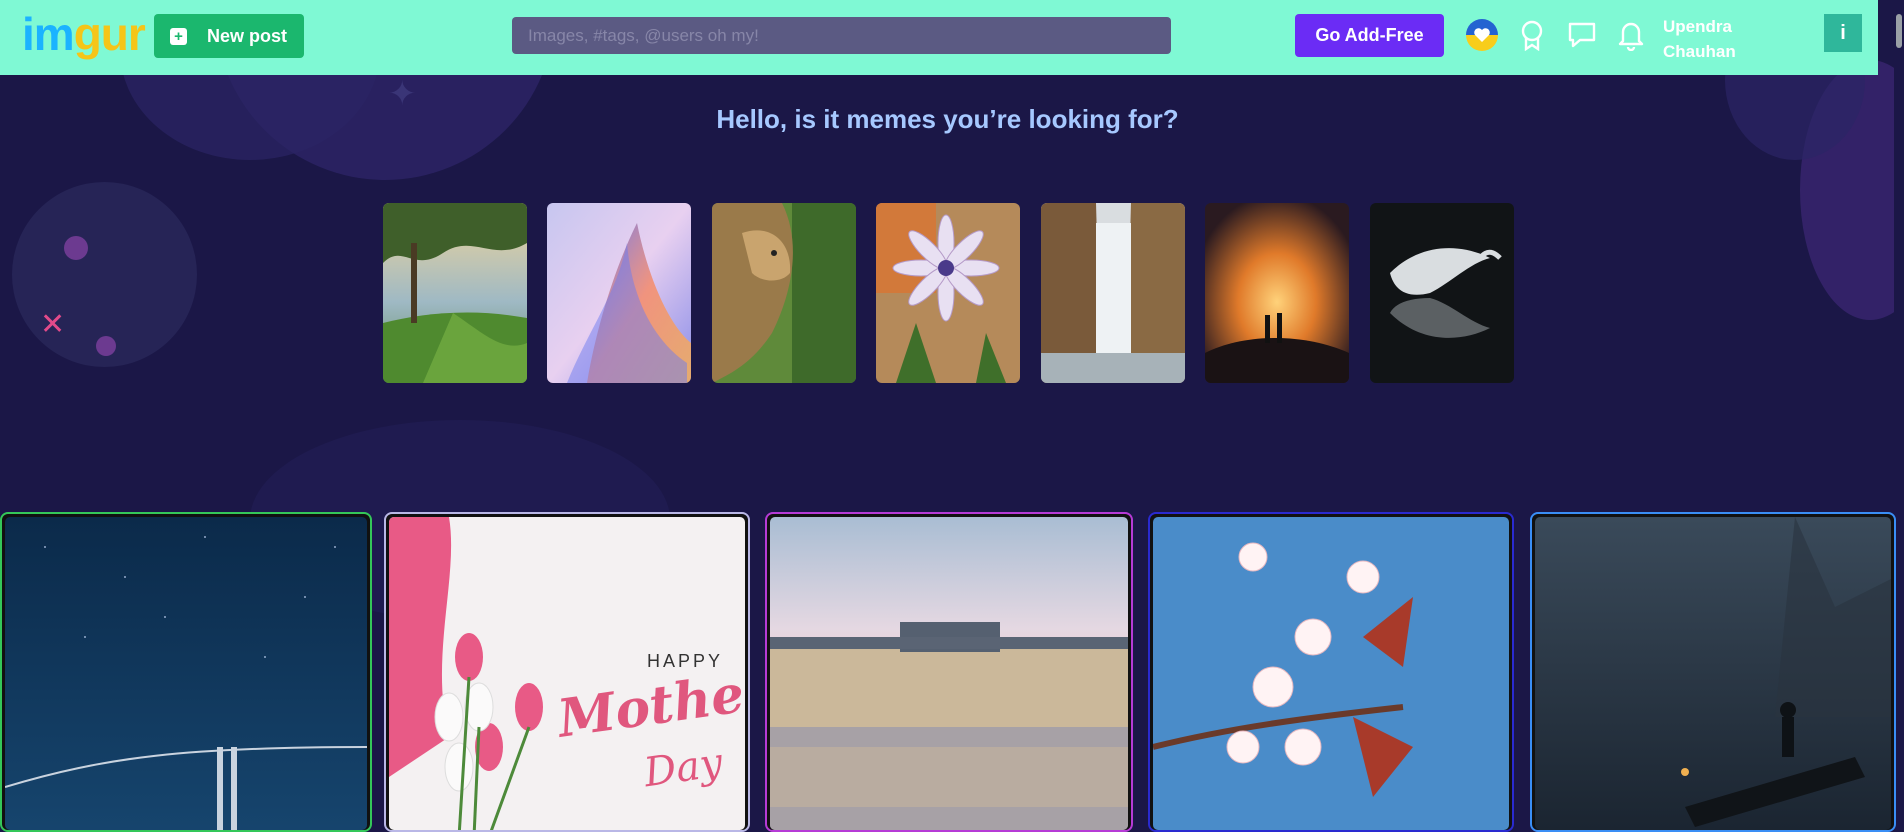 Image resolution: width=1904 pixels, height=832 pixels. I want to click on post-card-night-bridge, so click(186, 672).